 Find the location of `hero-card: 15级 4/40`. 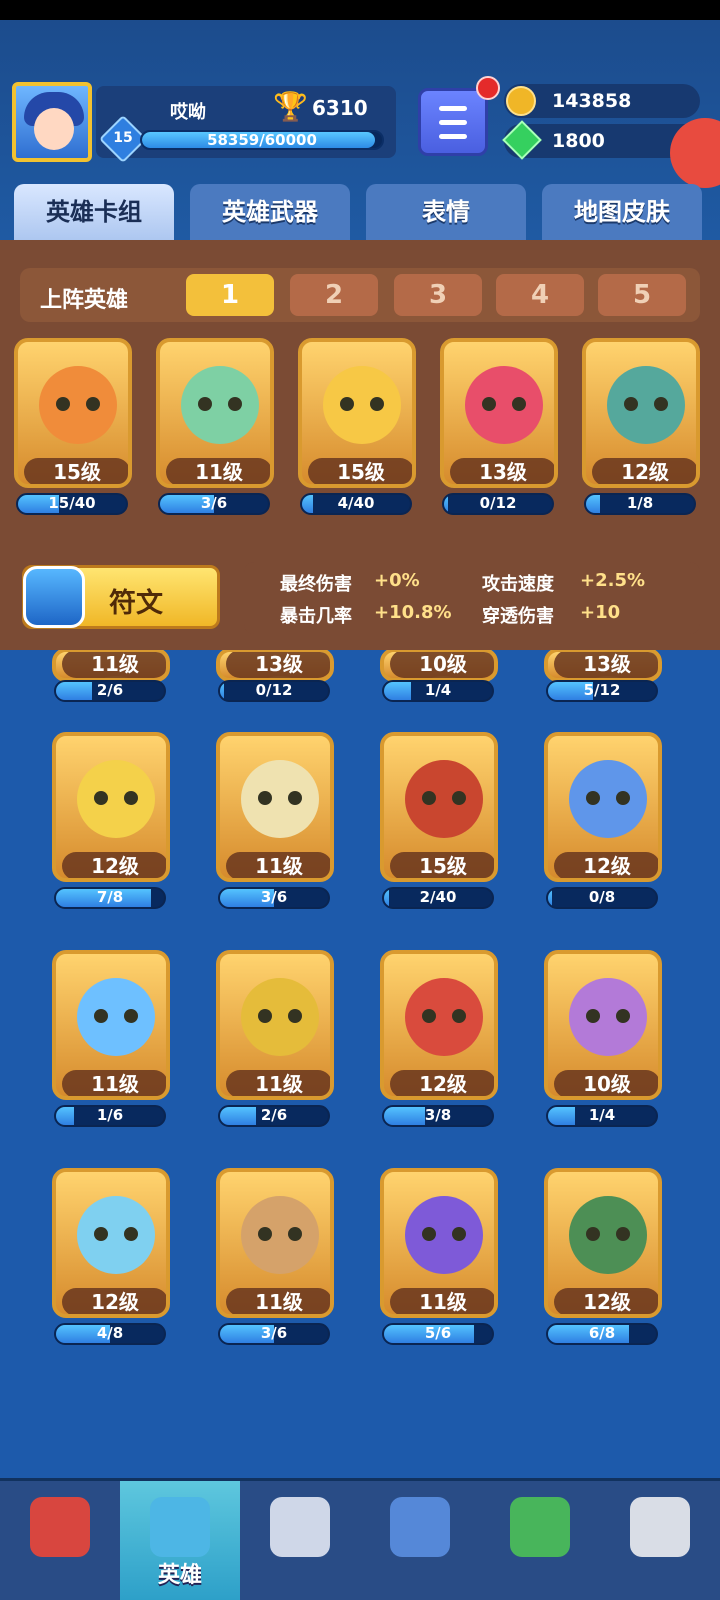

hero-card: 15级 4/40 is located at coordinates (357, 426).